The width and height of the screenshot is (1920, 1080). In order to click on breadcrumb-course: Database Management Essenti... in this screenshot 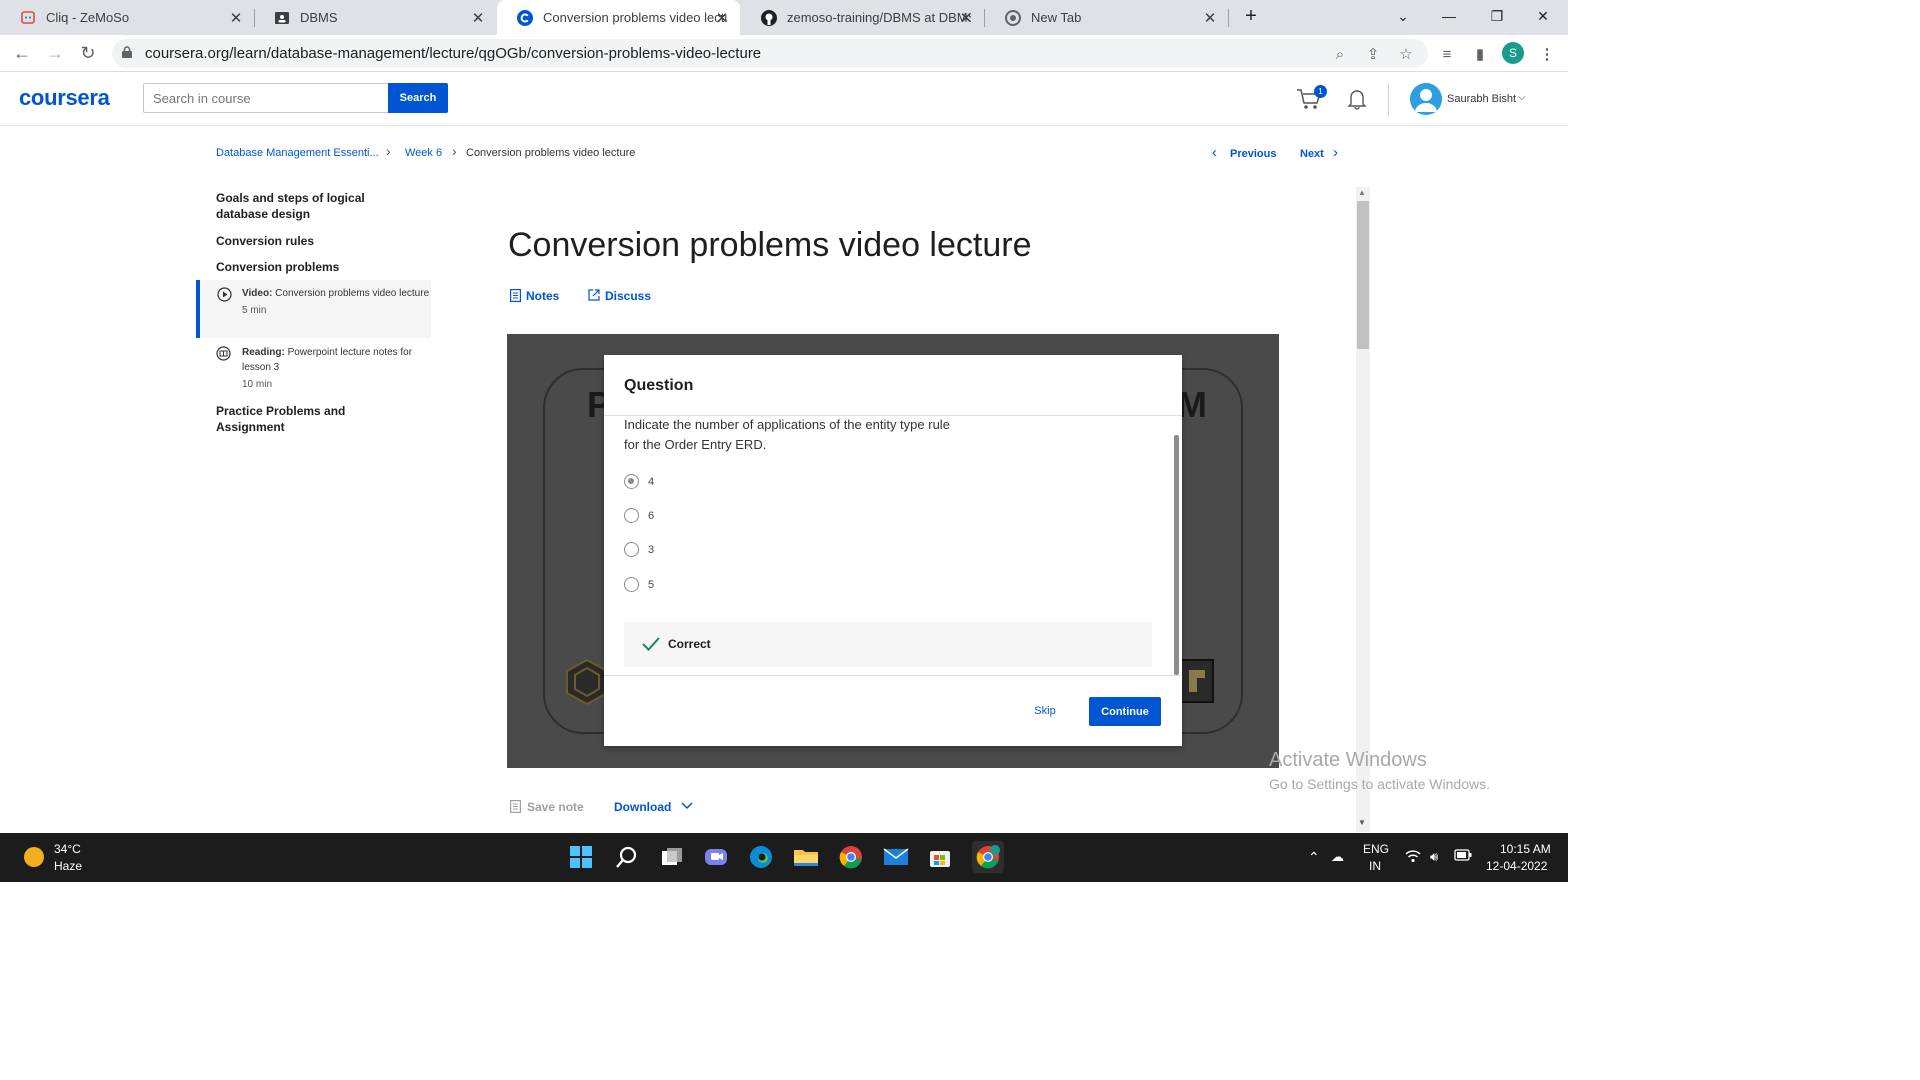, I will do `click(297, 153)`.